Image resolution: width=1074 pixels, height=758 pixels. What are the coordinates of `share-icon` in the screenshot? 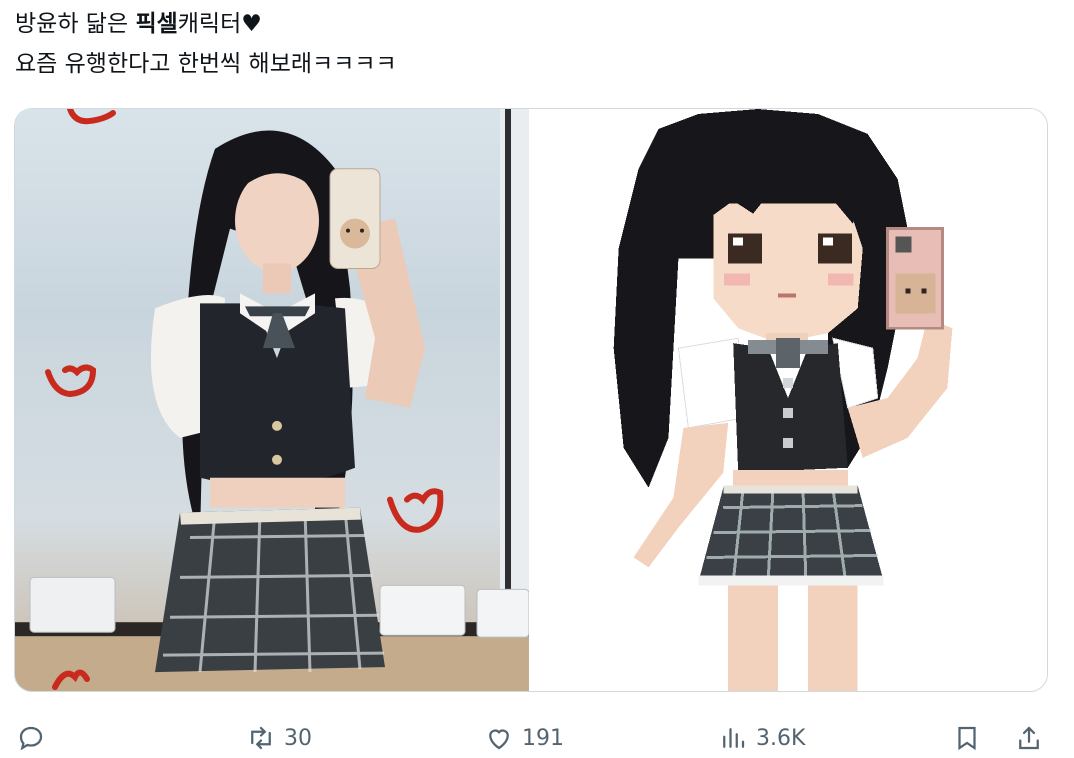 It's located at (1029, 738).